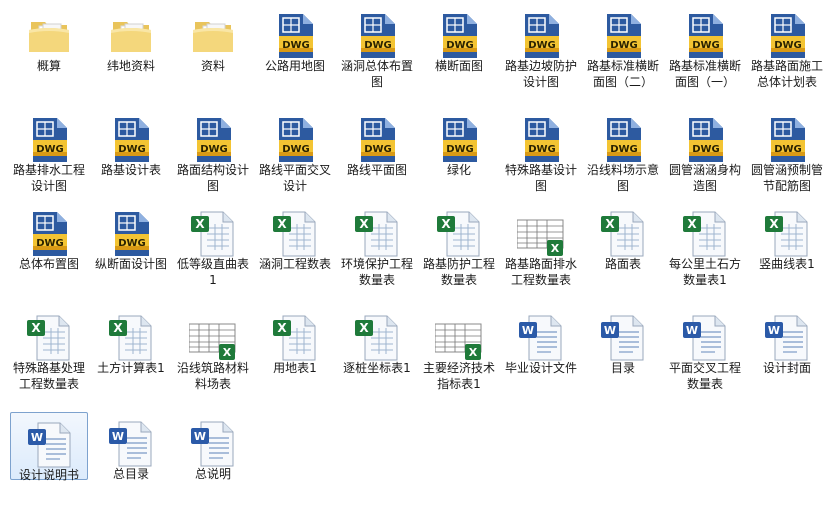 This screenshot has height=506, width=832. What do you see at coordinates (131, 446) in the screenshot?
I see `file-item-word: W 总目录` at bounding box center [131, 446].